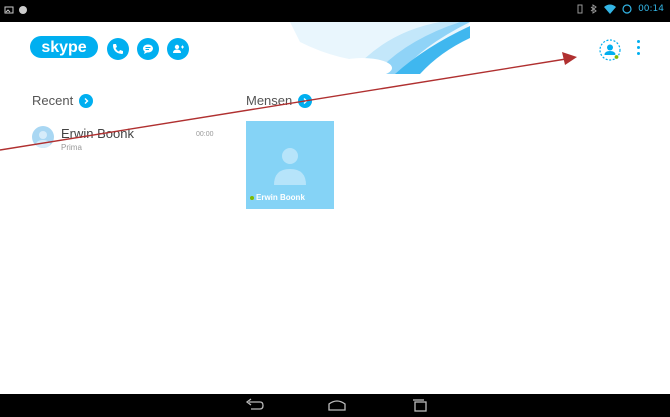  What do you see at coordinates (43, 139) in the screenshot?
I see `person-icon` at bounding box center [43, 139].